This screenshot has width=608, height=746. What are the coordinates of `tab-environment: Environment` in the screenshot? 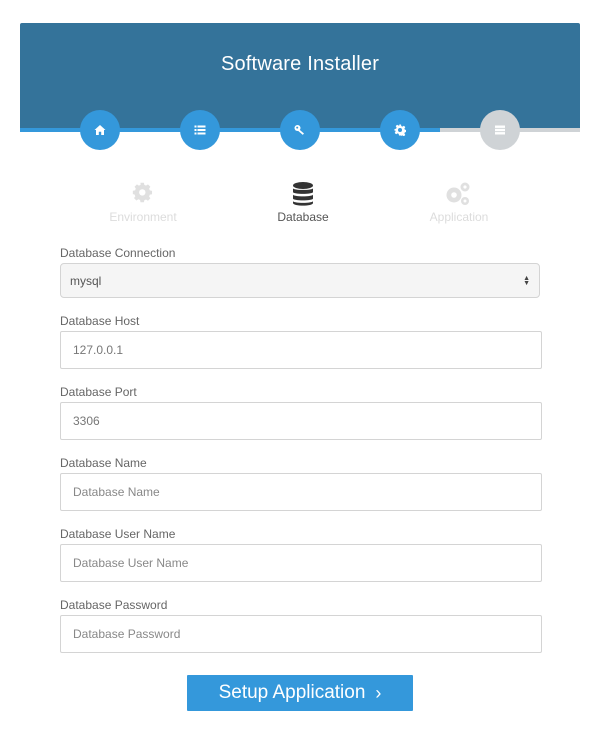 It's located at (143, 202).